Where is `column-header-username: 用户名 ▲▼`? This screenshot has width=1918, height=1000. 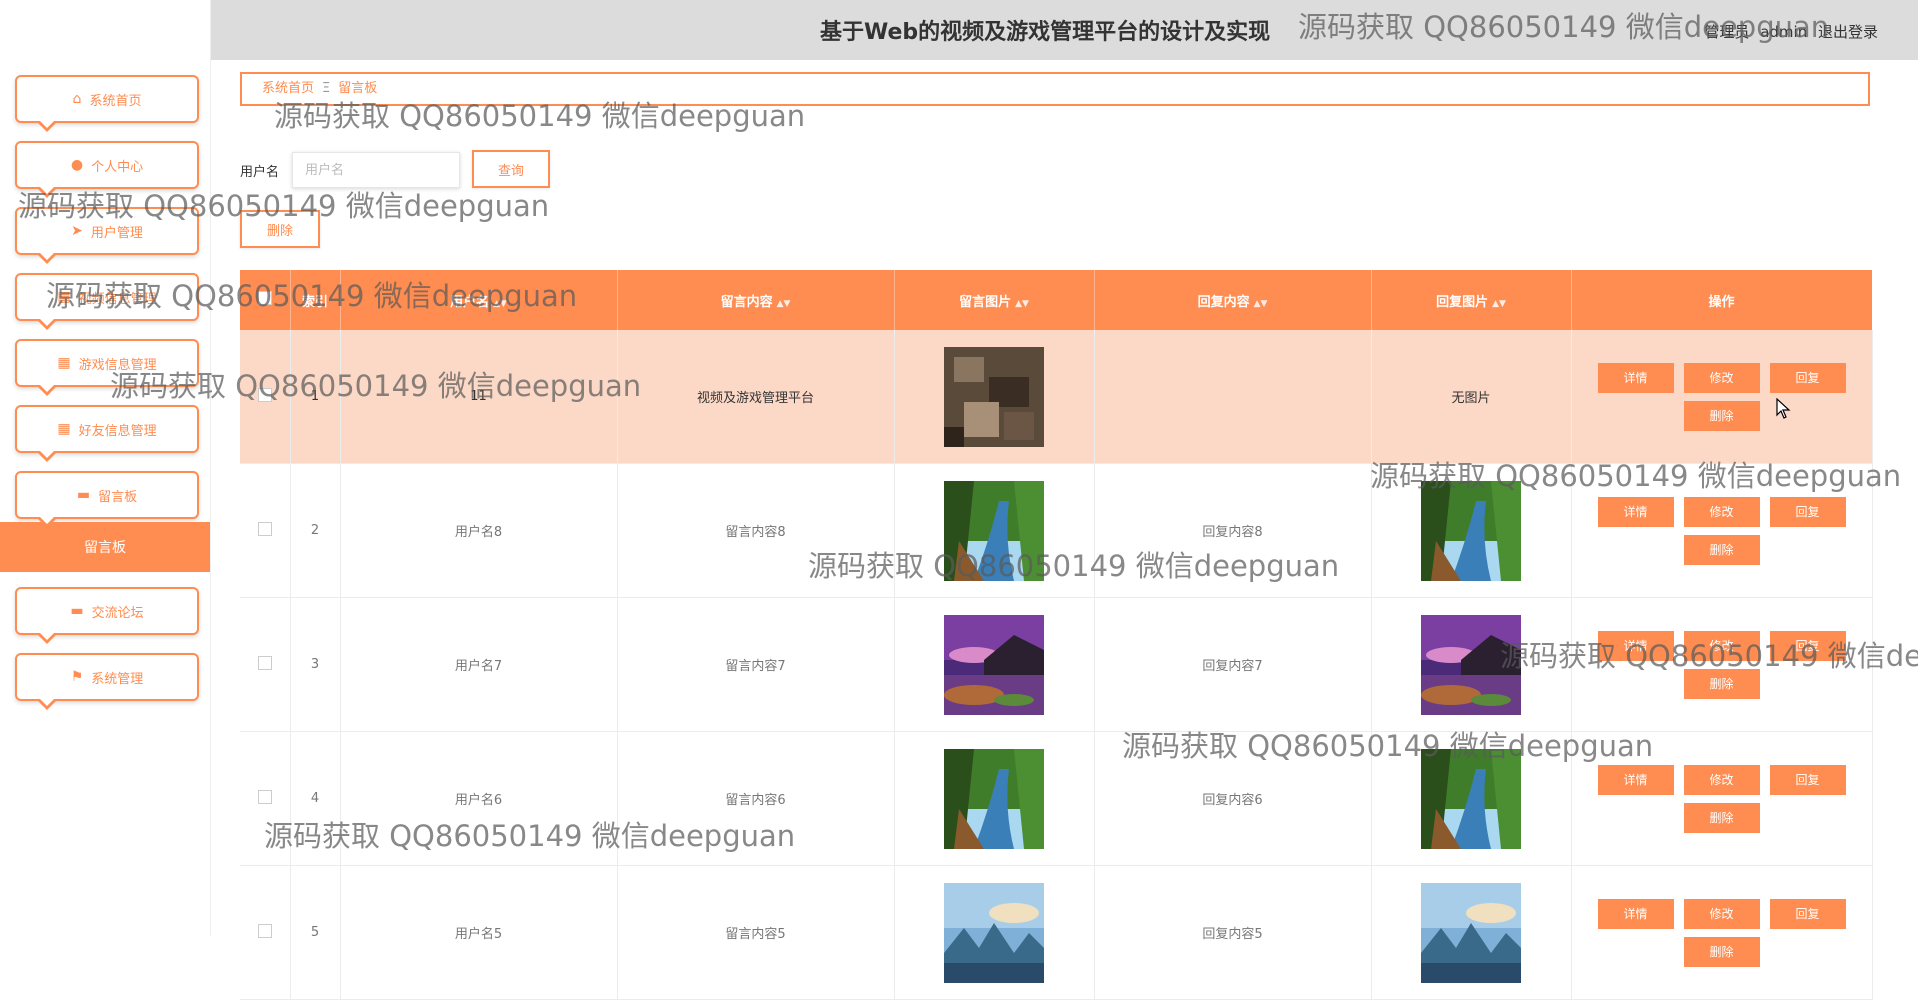
column-header-username: 用户名 ▲▼ is located at coordinates (479, 300).